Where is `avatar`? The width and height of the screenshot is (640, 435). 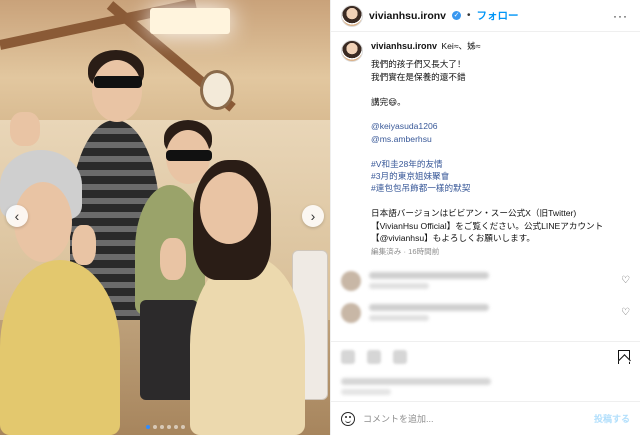
avatar is located at coordinates (352, 15).